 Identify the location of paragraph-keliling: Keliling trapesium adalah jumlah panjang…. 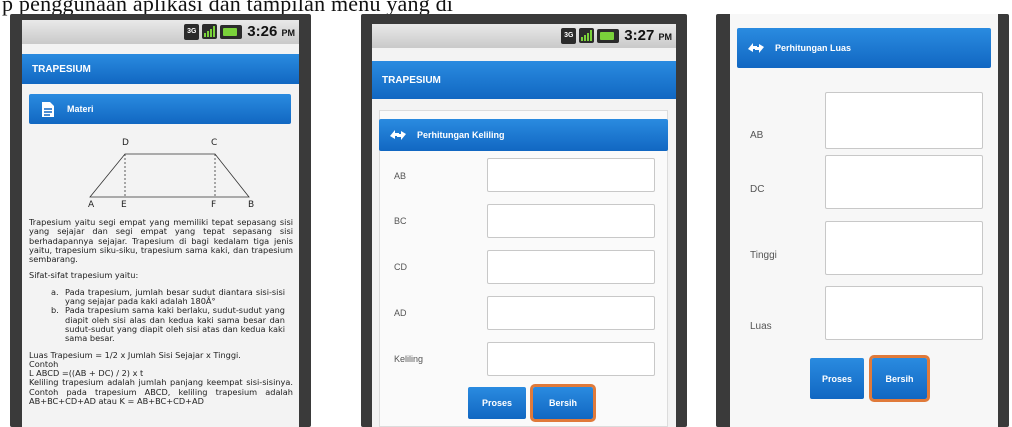
(161, 392).